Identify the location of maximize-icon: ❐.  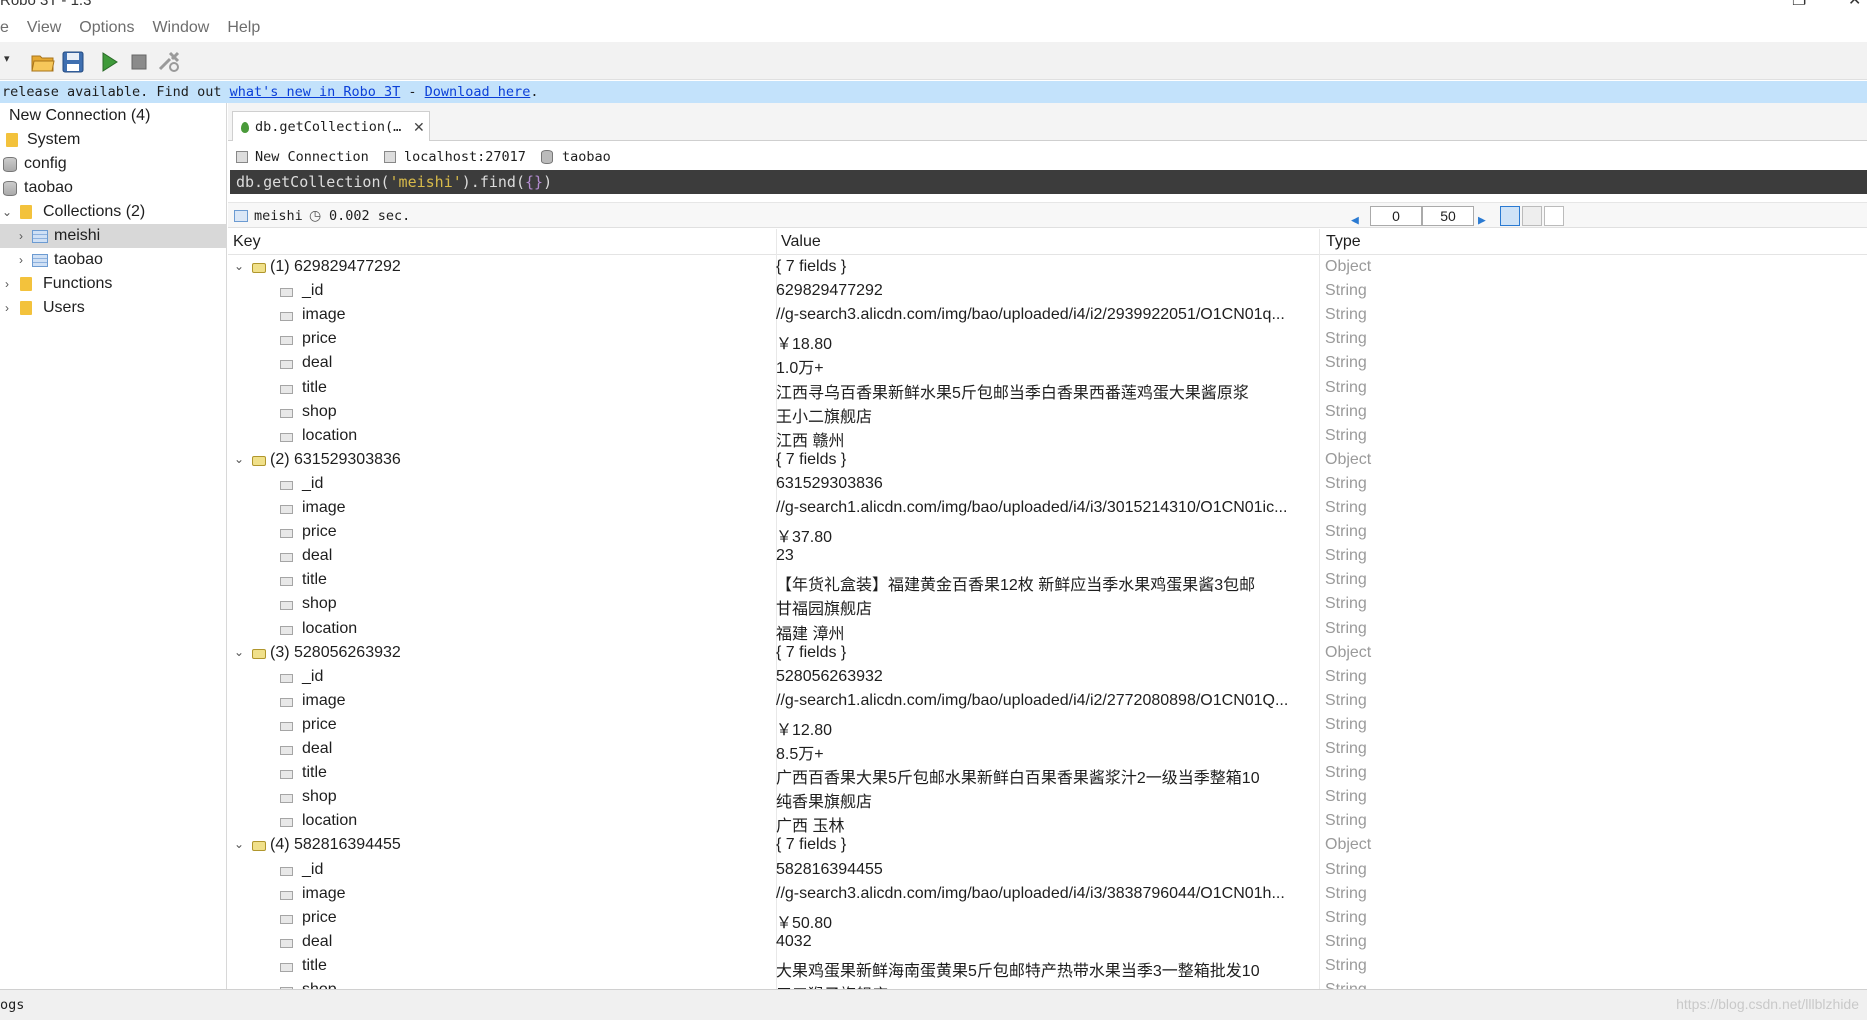
(1799, 5).